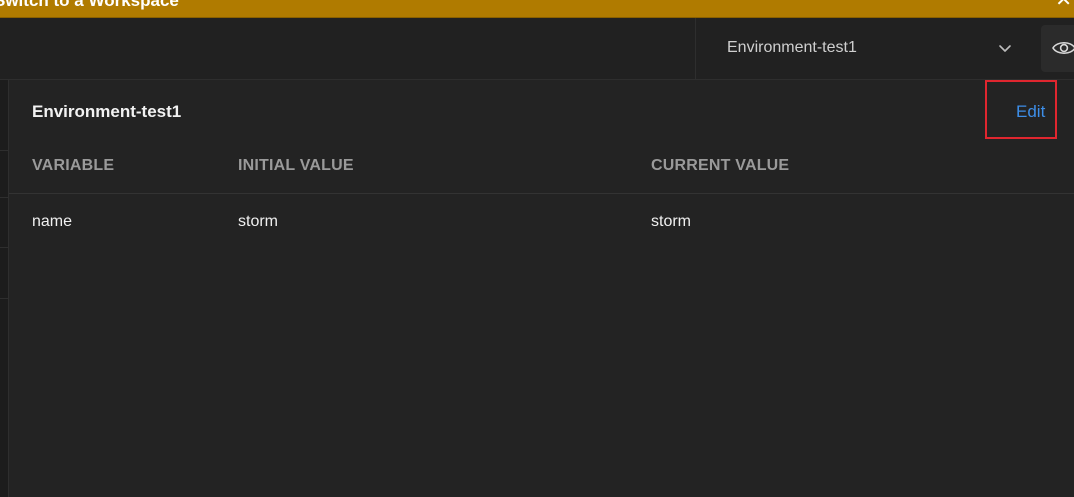  I want to click on environment-quick-look-button, so click(1057, 48).